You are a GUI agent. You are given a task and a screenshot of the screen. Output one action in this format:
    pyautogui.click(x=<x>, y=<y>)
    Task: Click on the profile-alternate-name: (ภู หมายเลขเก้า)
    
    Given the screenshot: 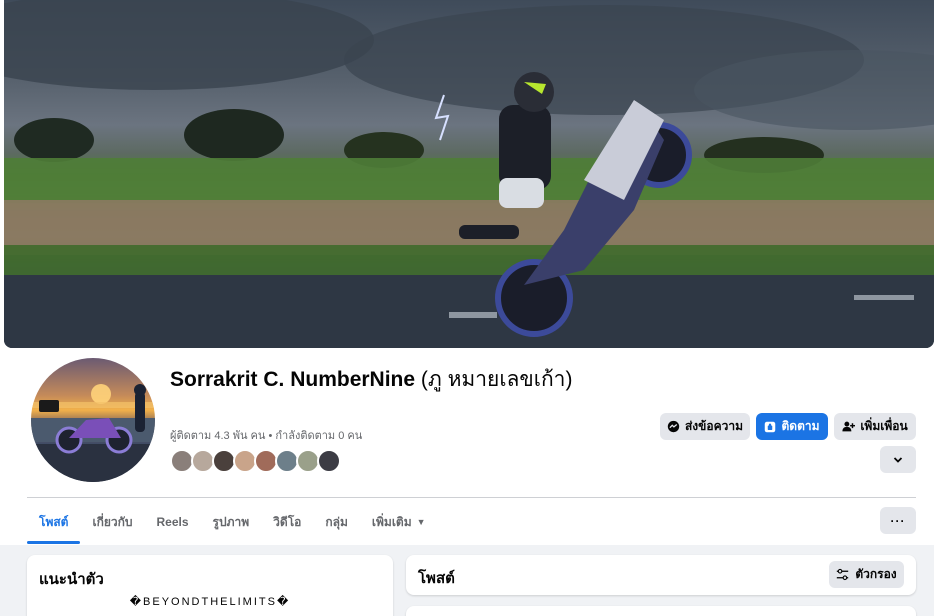 What is the action you would take?
    pyautogui.click(x=496, y=379)
    